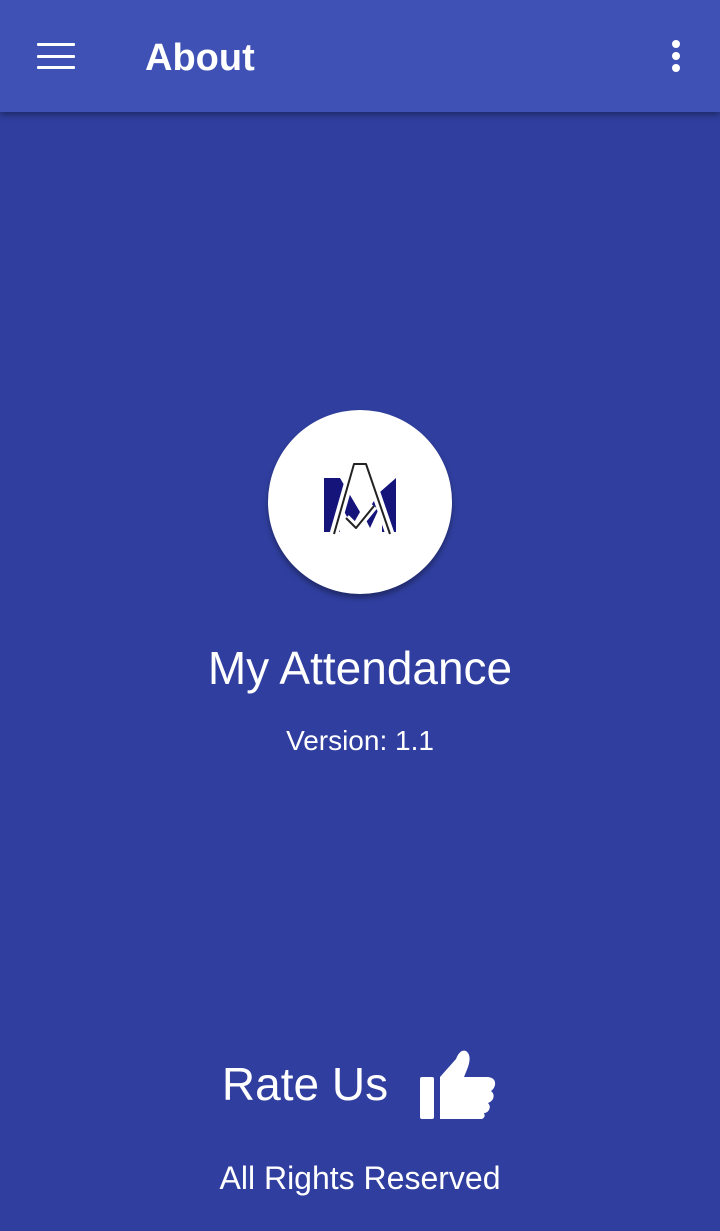 The width and height of the screenshot is (720, 1231). I want to click on my-attendance-logo, so click(360, 497).